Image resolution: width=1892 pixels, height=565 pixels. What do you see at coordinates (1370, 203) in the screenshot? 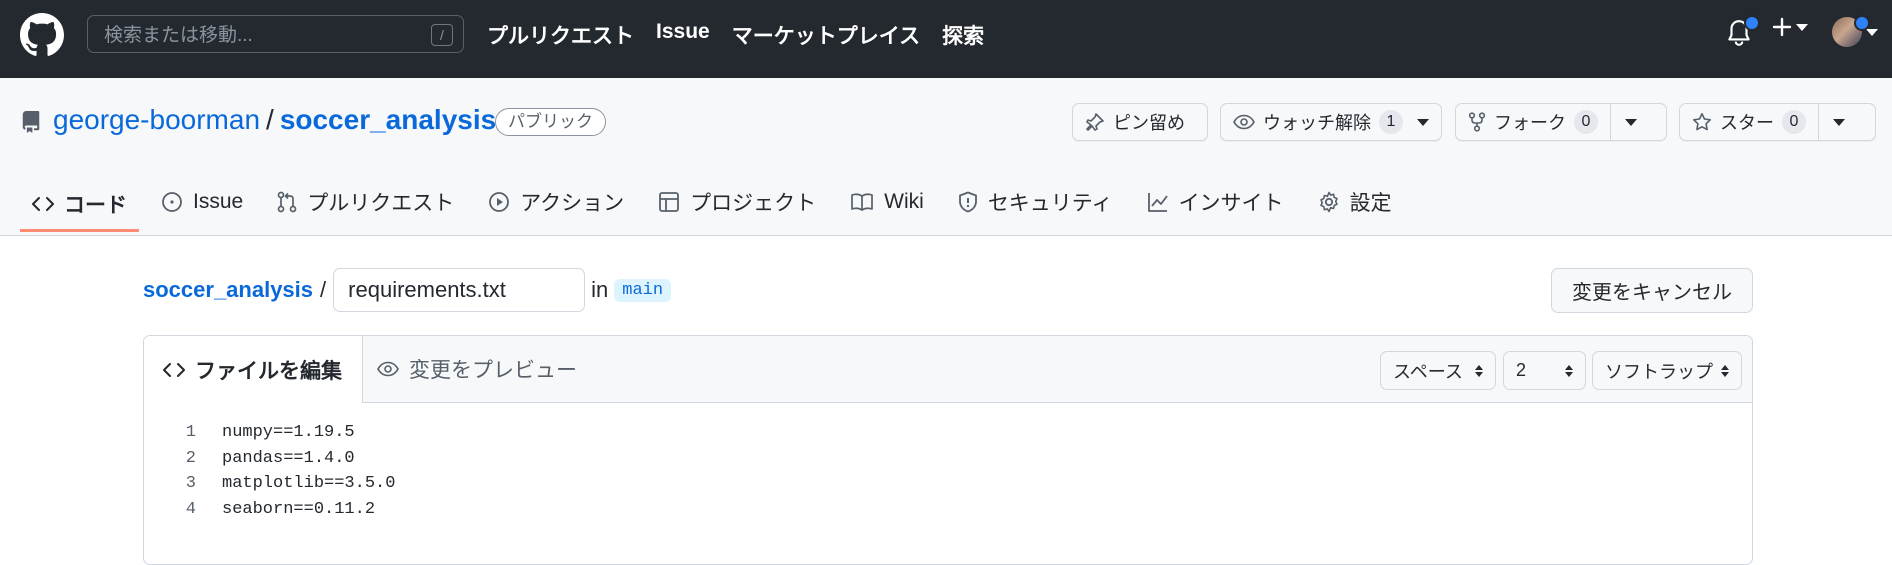
I see `tab-label: 設定` at bounding box center [1370, 203].